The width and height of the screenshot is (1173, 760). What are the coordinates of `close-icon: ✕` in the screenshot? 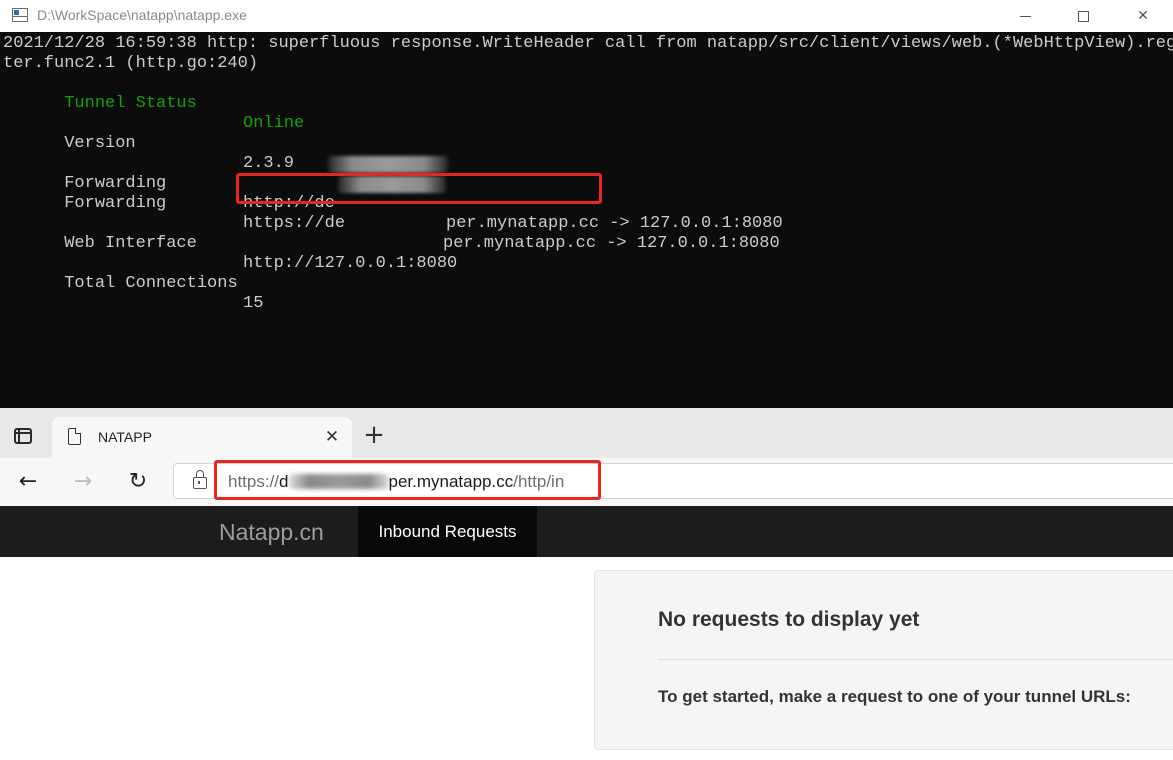 It's located at (1143, 16).